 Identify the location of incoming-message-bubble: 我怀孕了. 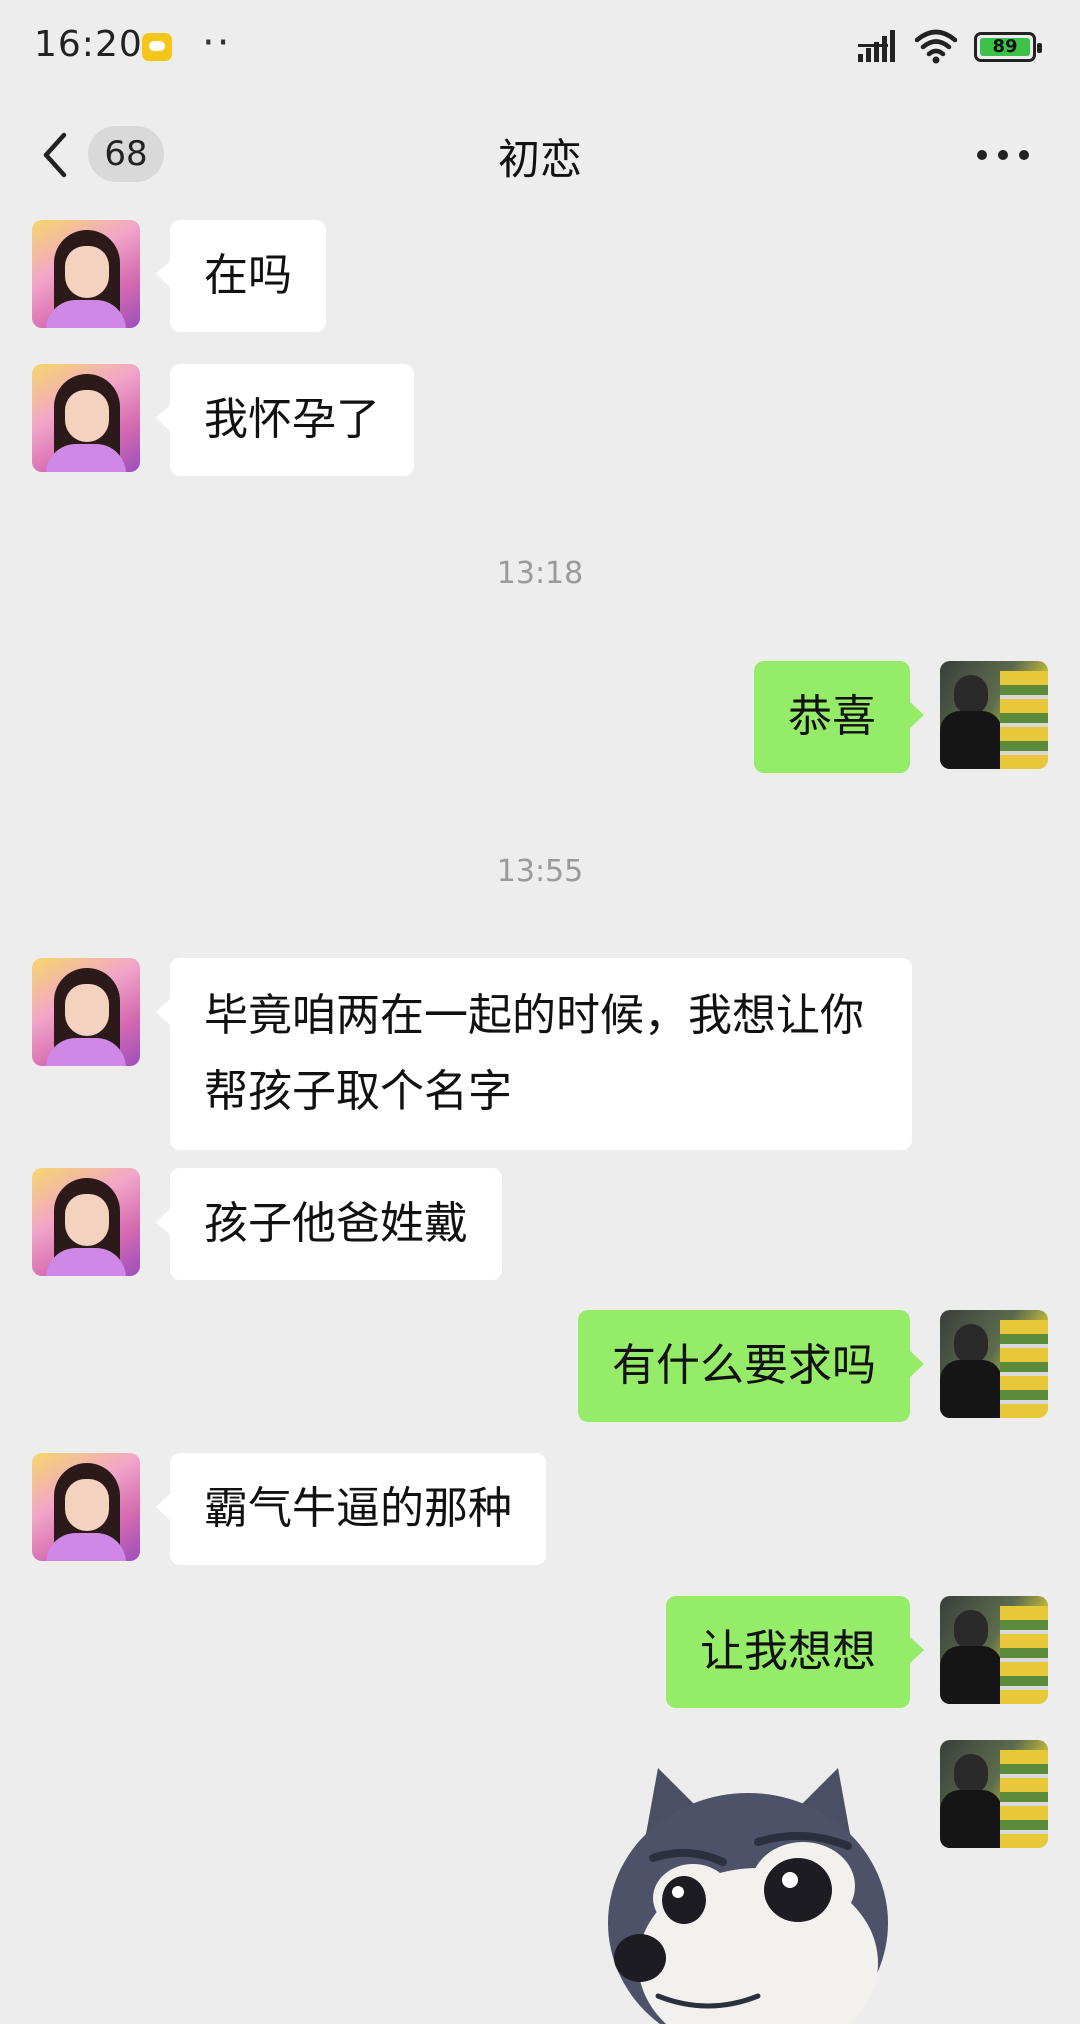
(285, 420).